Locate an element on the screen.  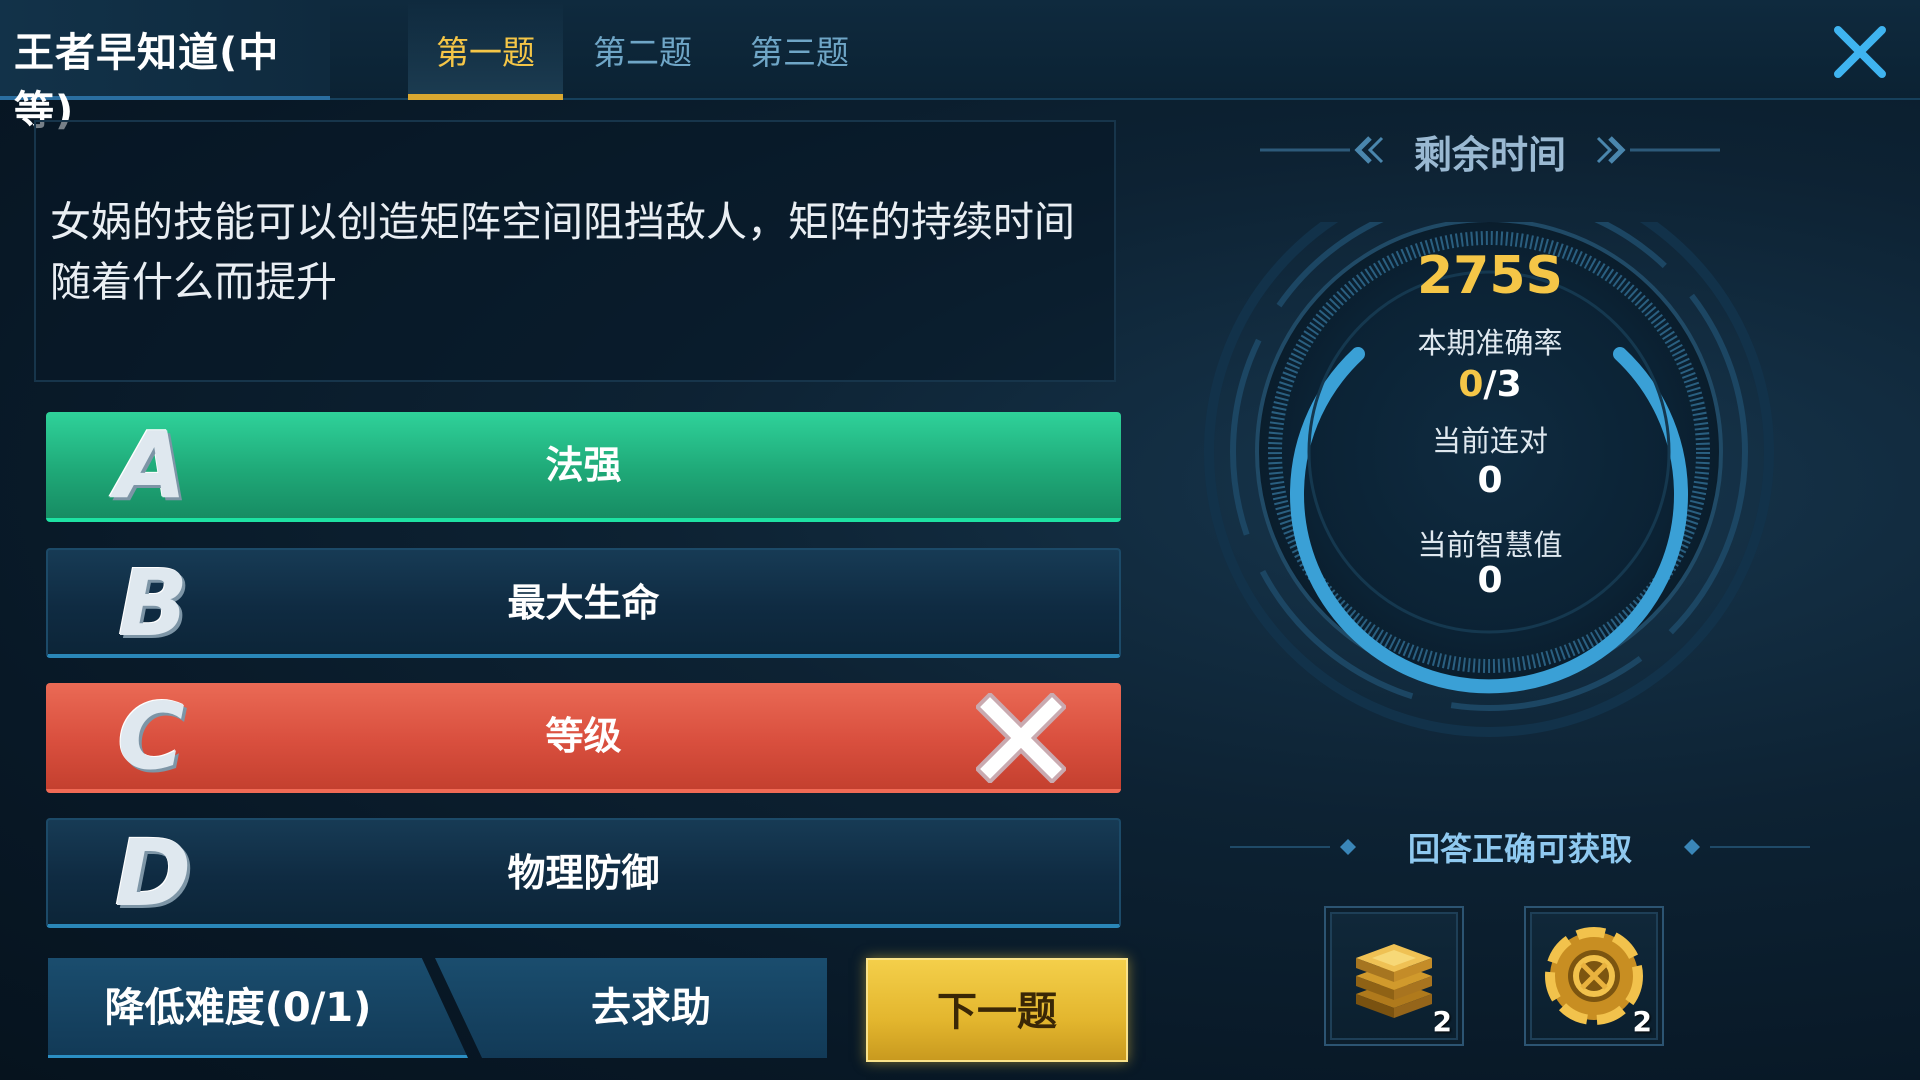
tab-question-1: 第一题 is located at coordinates (485, 50).